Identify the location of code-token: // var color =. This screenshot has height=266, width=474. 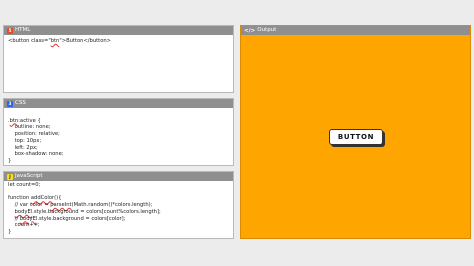
(29, 205).